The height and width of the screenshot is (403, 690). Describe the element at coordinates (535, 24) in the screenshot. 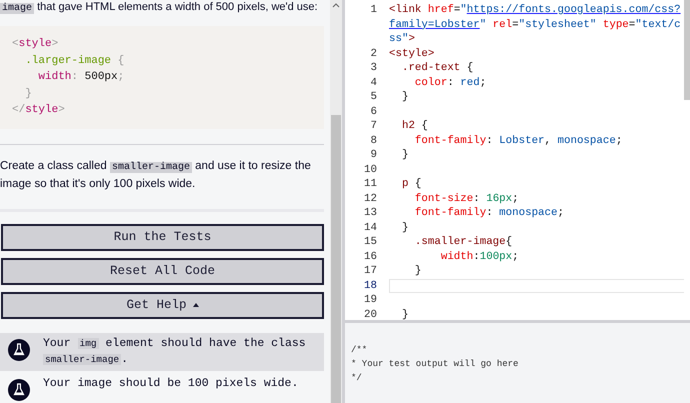

I see `code-line: <link href="https://fonts.googleapis.com/css?family=Lobster" rel="stylesheet" type="text/css">` at that location.